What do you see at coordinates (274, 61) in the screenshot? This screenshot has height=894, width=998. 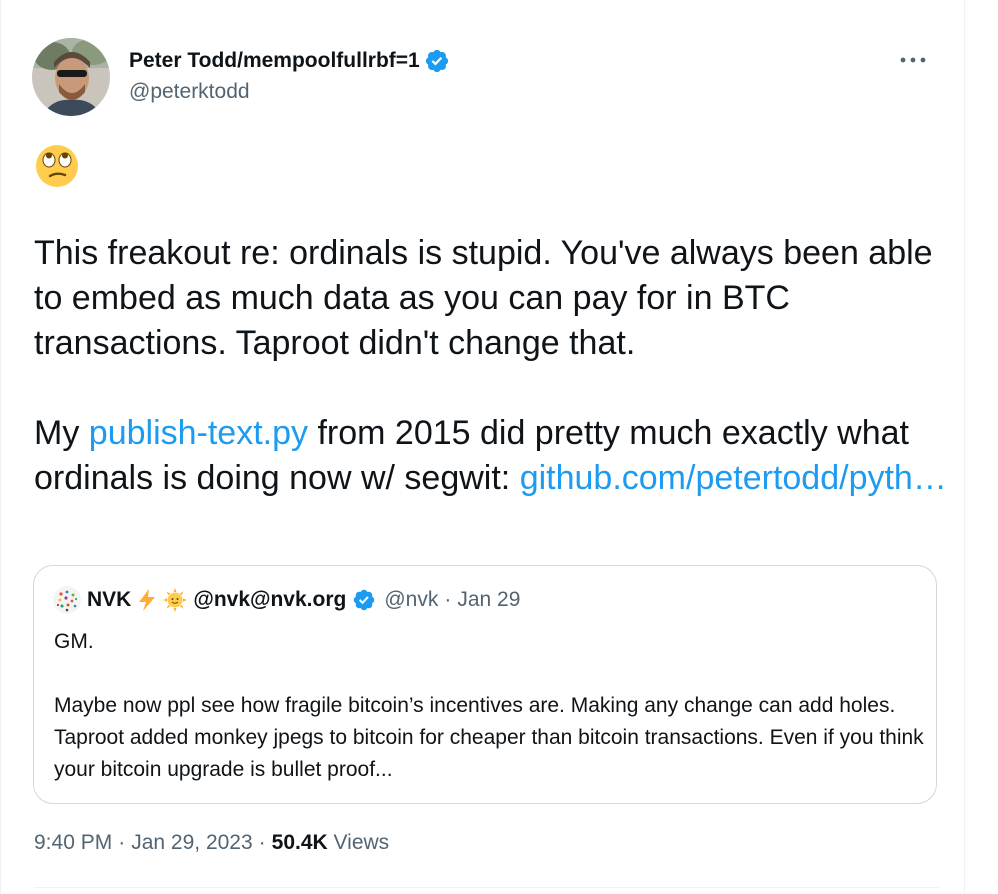 I see `author-name: Peter Todd/mempoolfullrbf=1` at bounding box center [274, 61].